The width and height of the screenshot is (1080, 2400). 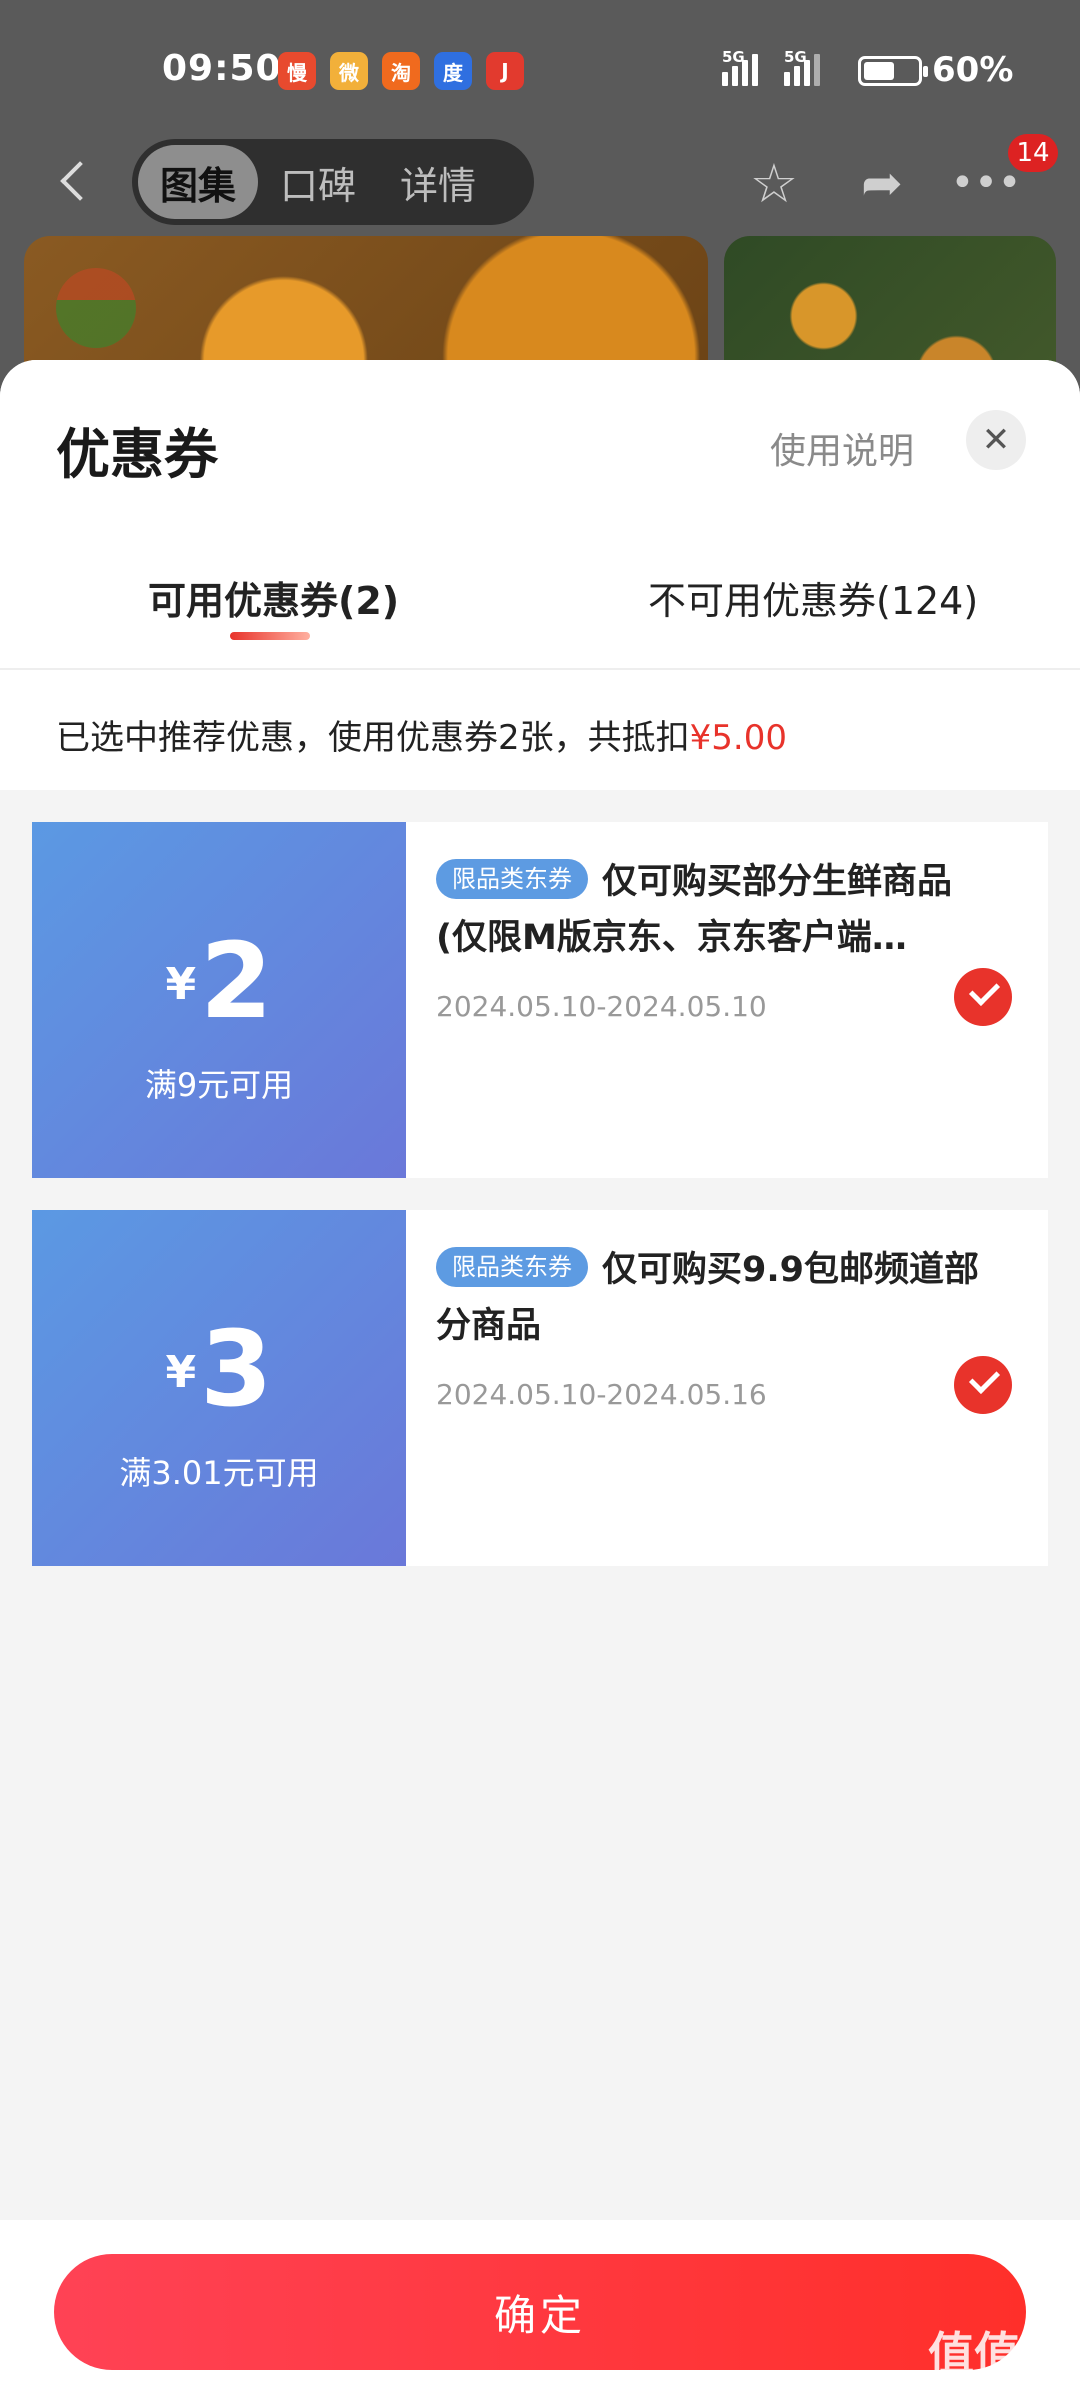 I want to click on message-count-badge: 14, so click(x=1033, y=153).